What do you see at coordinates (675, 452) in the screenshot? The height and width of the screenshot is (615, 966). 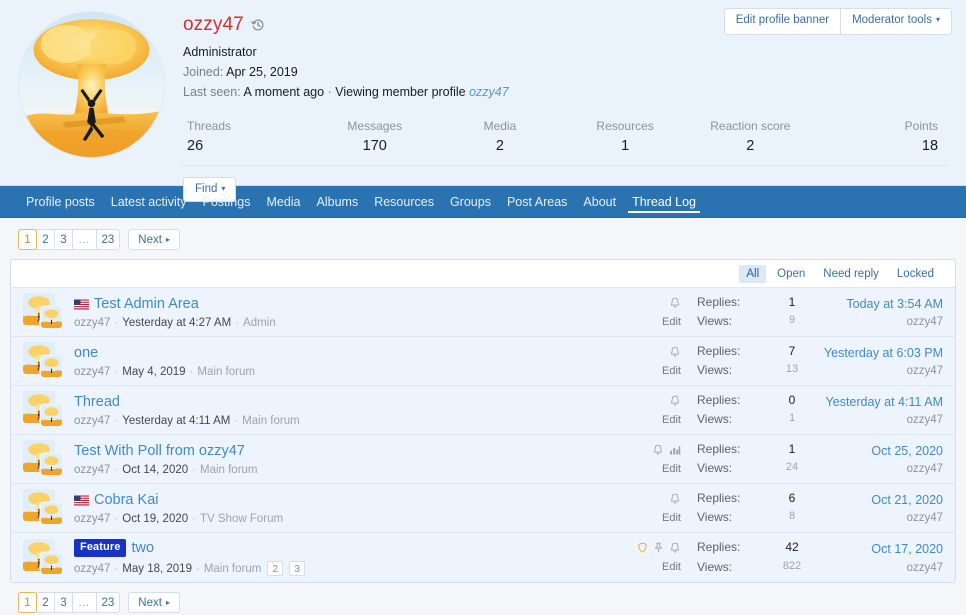 I see `poll-icon` at bounding box center [675, 452].